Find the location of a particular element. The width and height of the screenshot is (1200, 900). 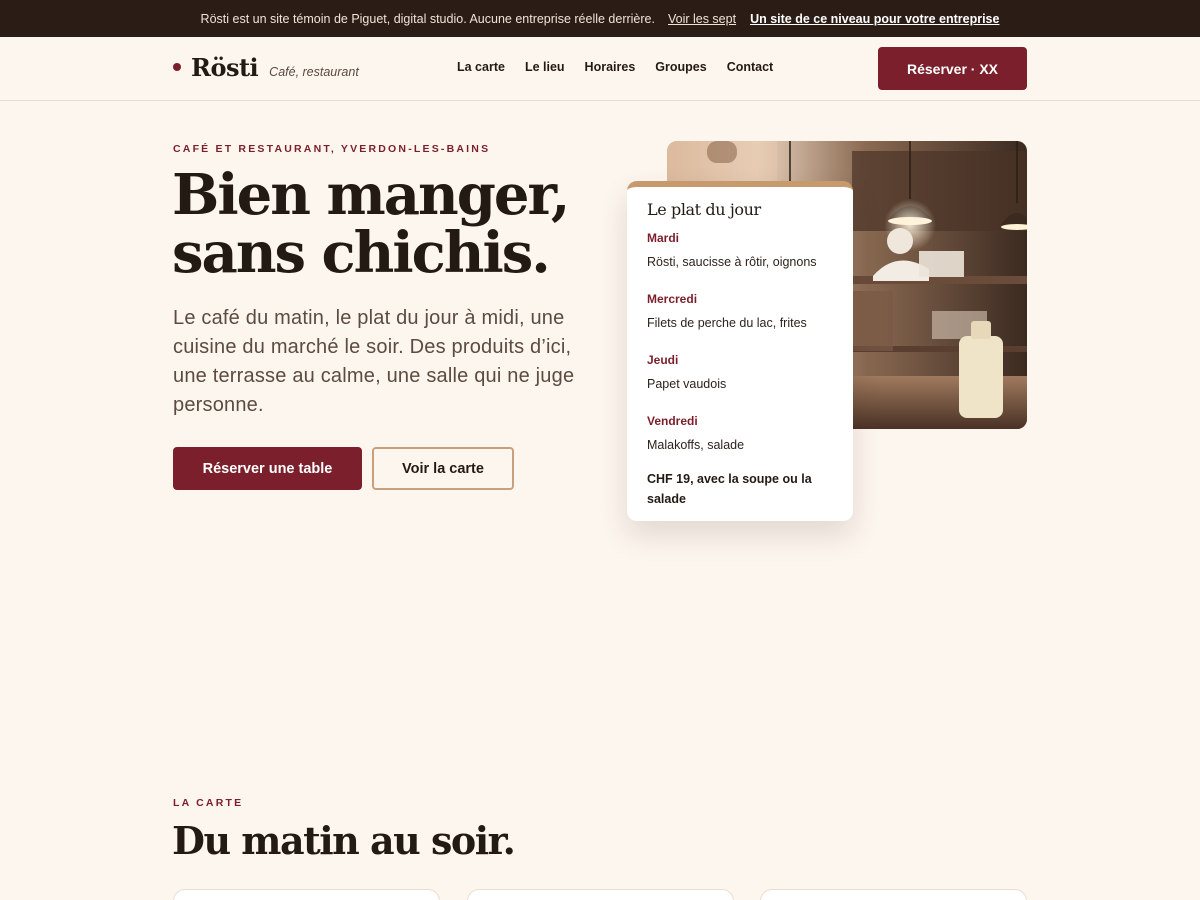

daily-dish-day: Mercredi is located at coordinates (672, 299).